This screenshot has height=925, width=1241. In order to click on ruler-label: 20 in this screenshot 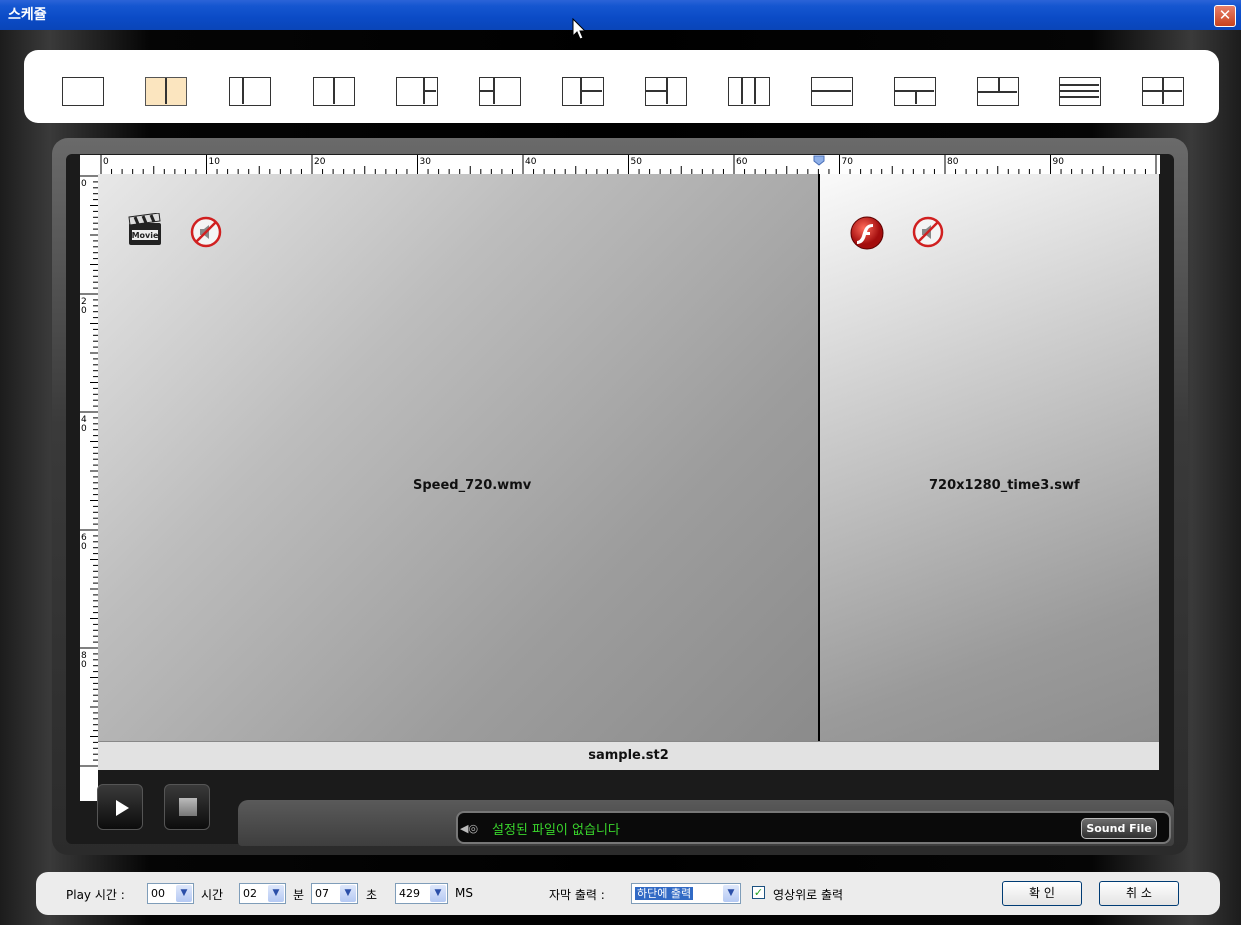, I will do `click(320, 162)`.